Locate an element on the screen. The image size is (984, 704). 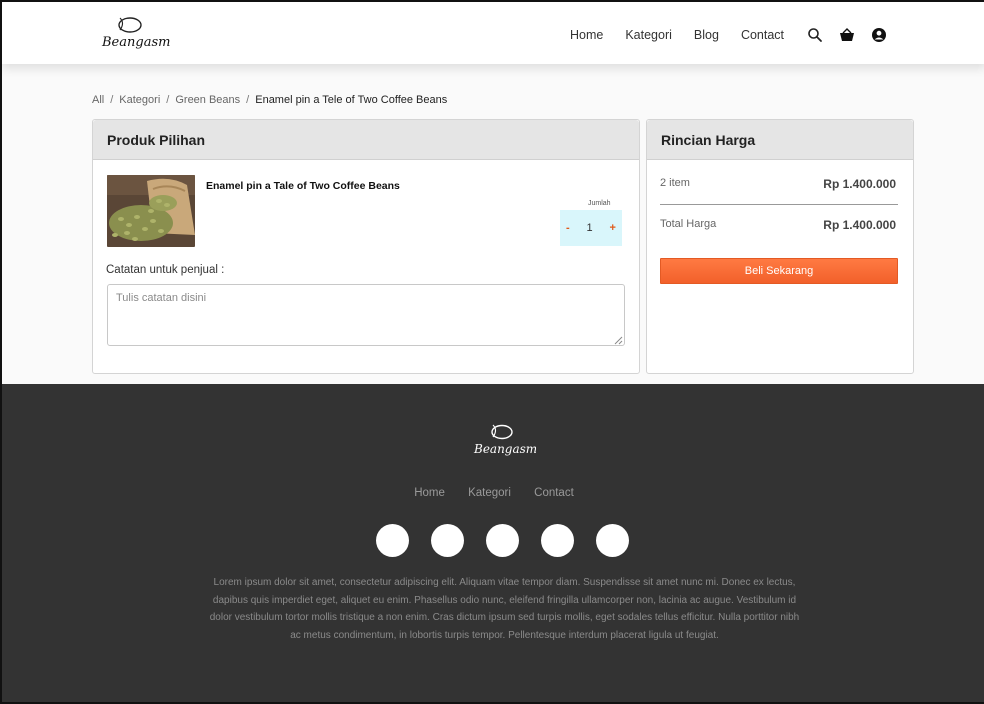
items-count-label: 2 item is located at coordinates (675, 183).